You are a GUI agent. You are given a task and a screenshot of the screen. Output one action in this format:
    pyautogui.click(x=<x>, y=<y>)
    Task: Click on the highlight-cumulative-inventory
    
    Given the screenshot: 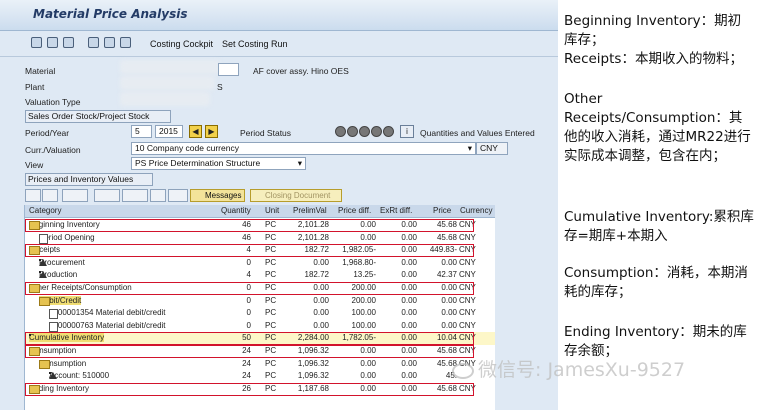 What is the action you would take?
    pyautogui.click(x=249, y=338)
    